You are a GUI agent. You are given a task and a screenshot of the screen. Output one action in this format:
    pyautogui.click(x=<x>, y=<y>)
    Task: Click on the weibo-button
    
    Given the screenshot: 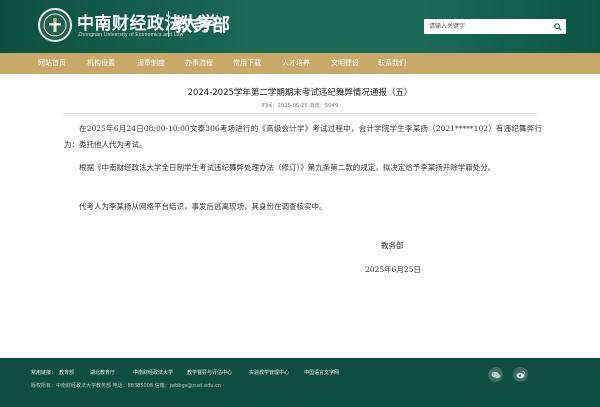 What is the action you would take?
    pyautogui.click(x=520, y=374)
    